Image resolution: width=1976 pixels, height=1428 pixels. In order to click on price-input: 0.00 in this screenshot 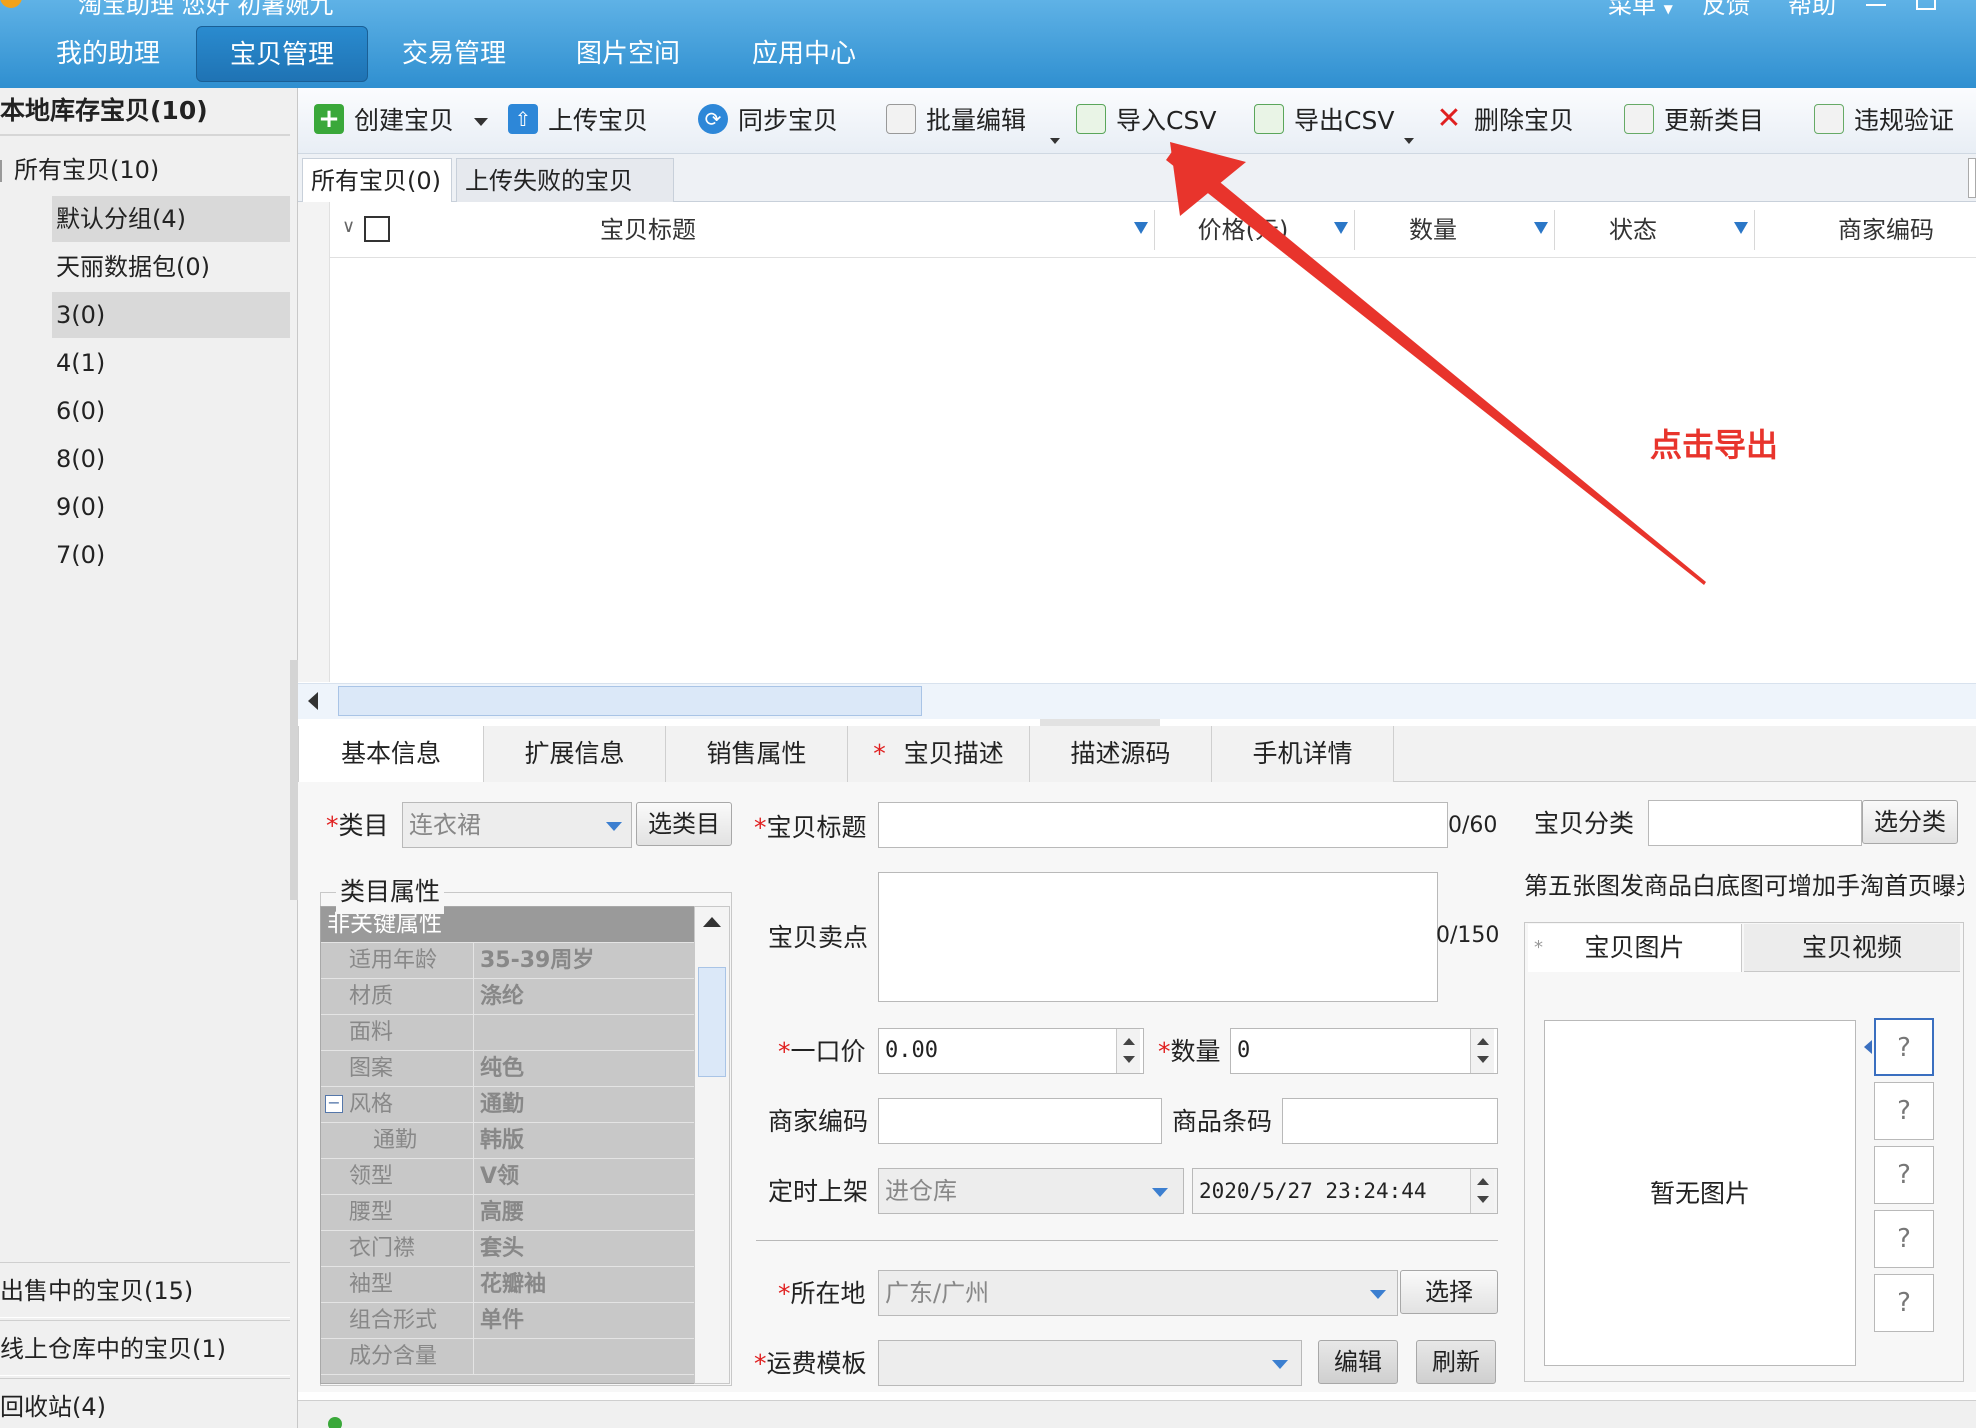, I will do `click(1011, 1051)`.